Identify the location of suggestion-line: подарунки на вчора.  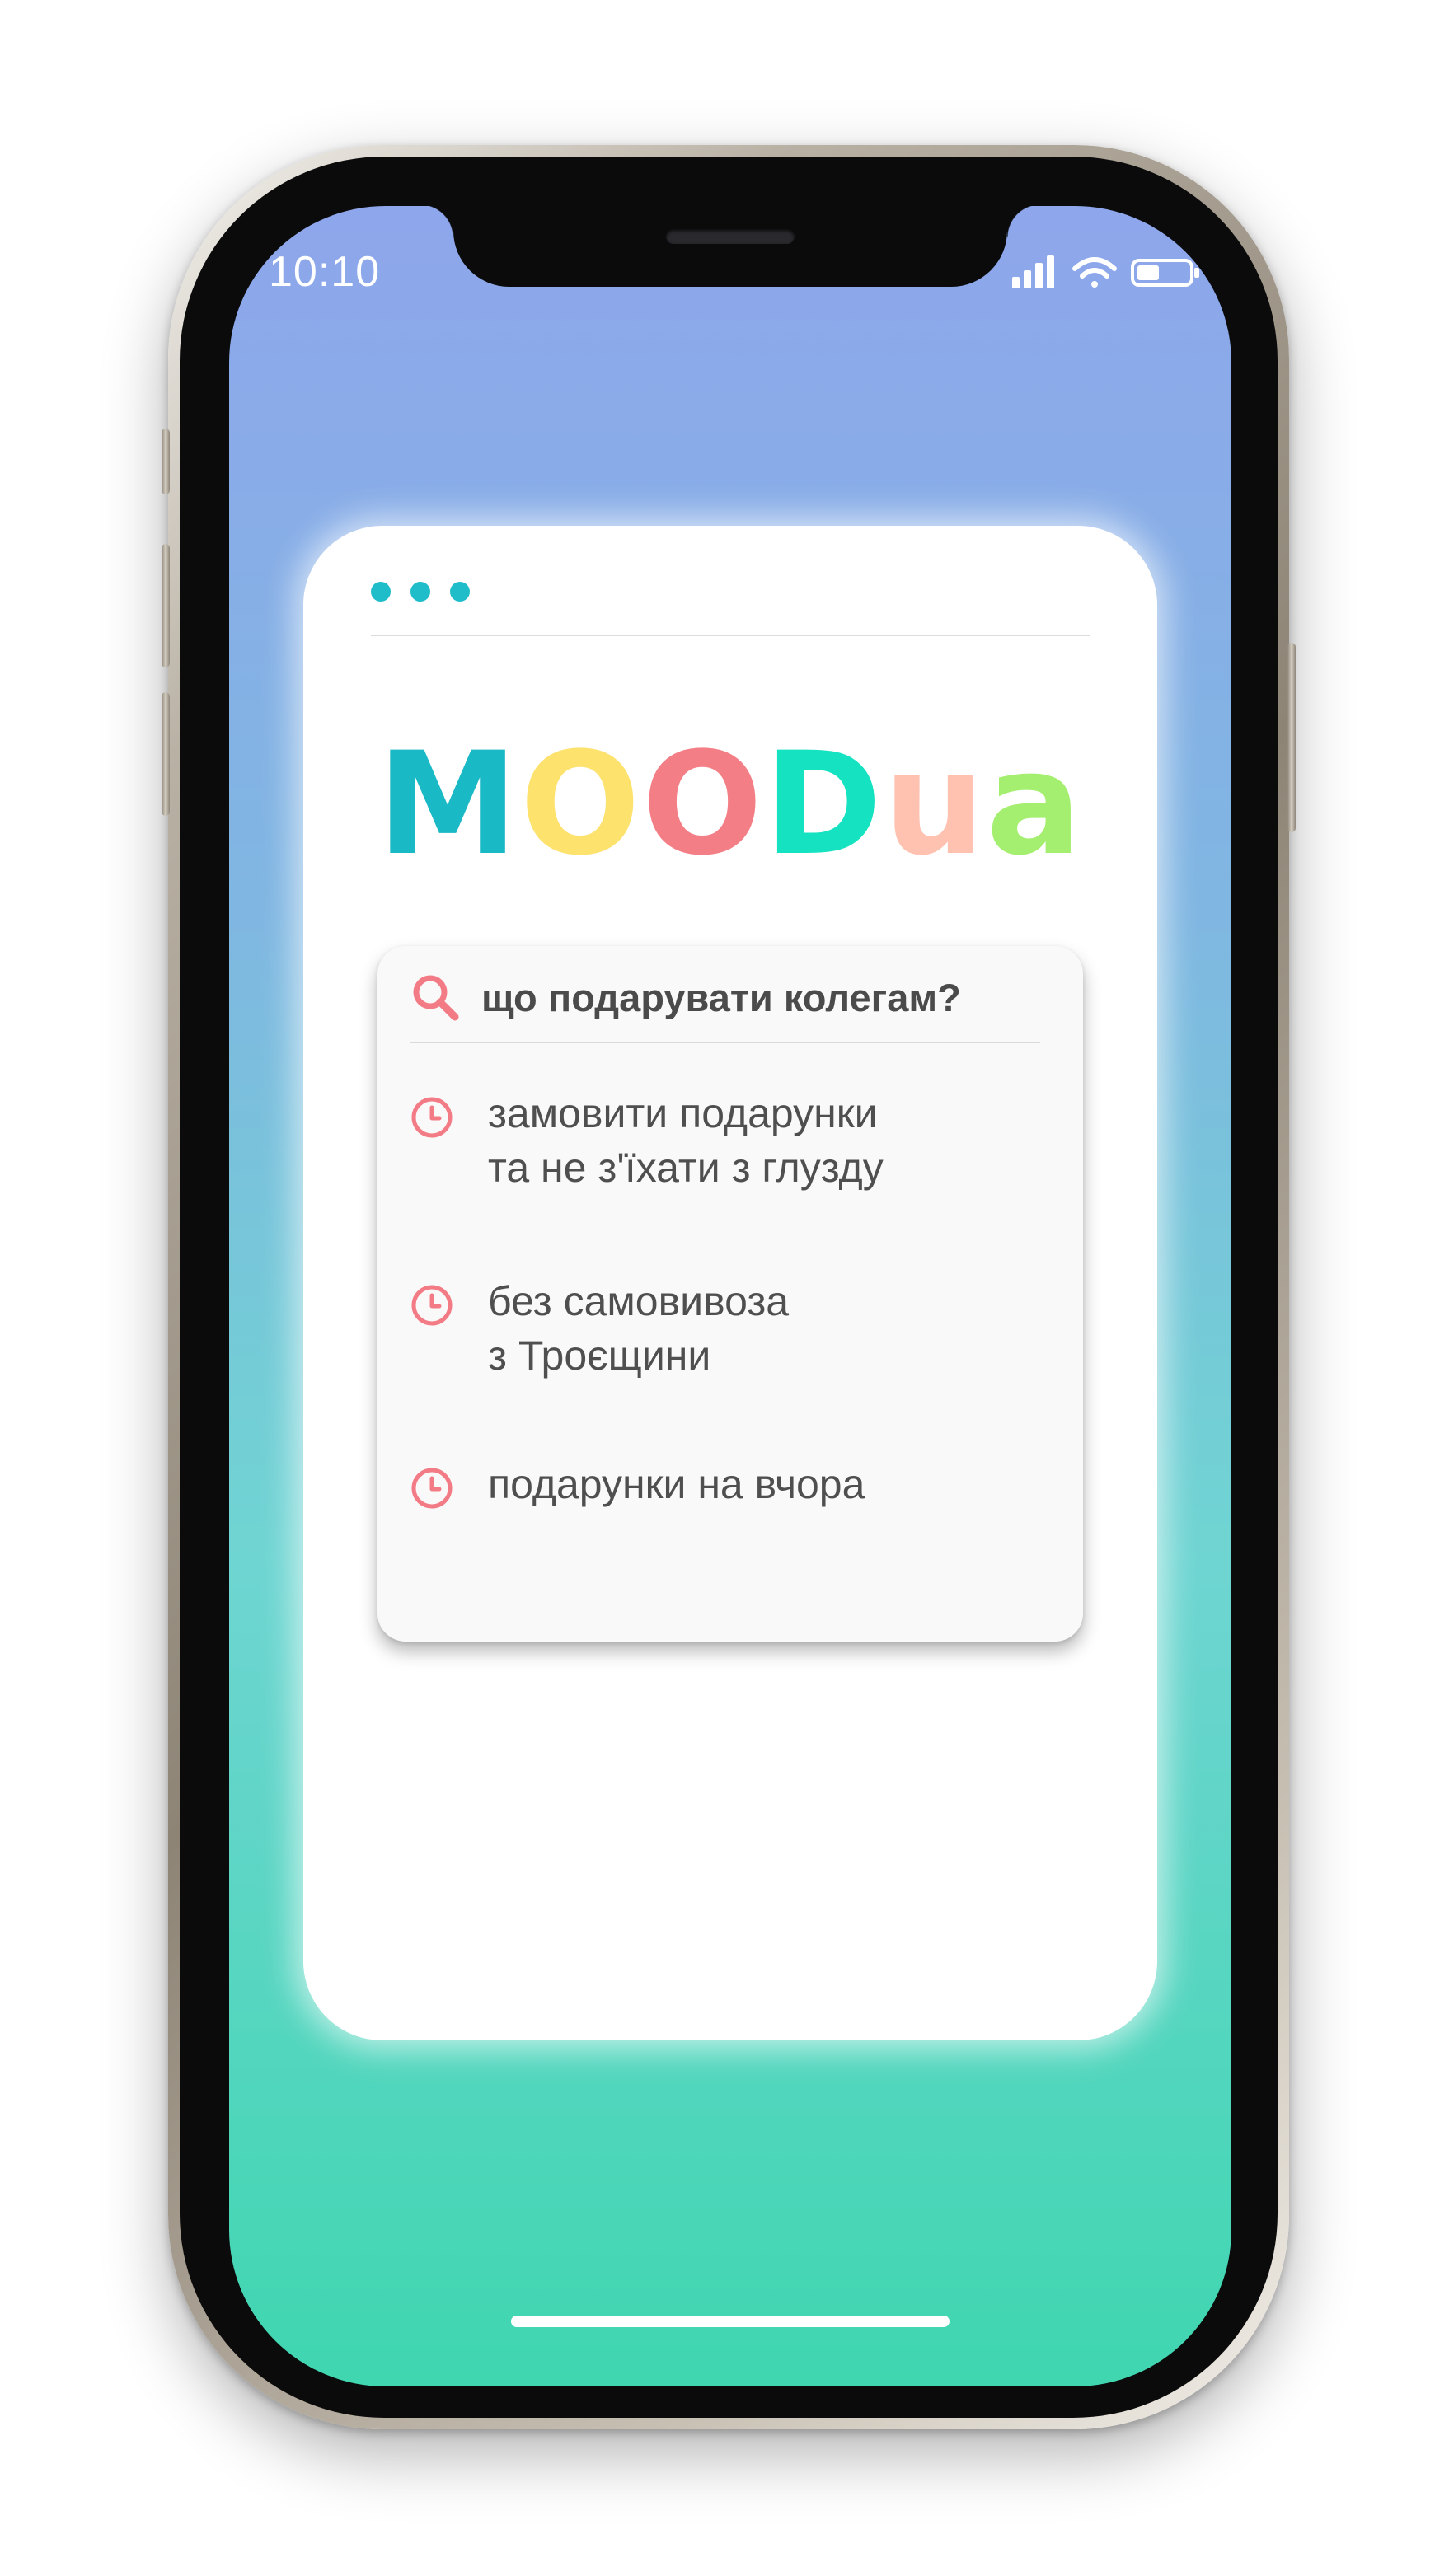
(676, 1484).